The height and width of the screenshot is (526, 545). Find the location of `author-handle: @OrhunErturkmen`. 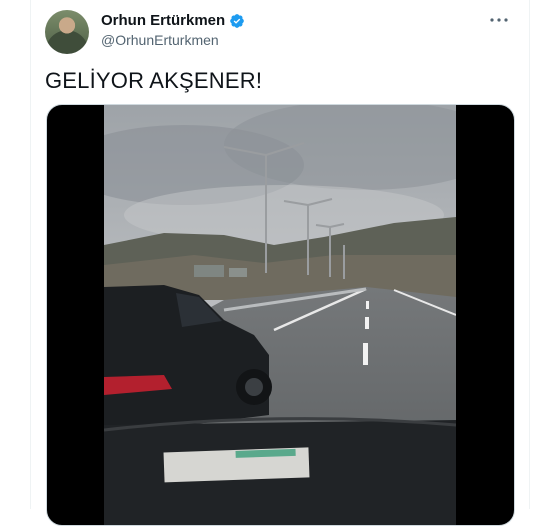

author-handle: @OrhunErturkmen is located at coordinates (160, 40).